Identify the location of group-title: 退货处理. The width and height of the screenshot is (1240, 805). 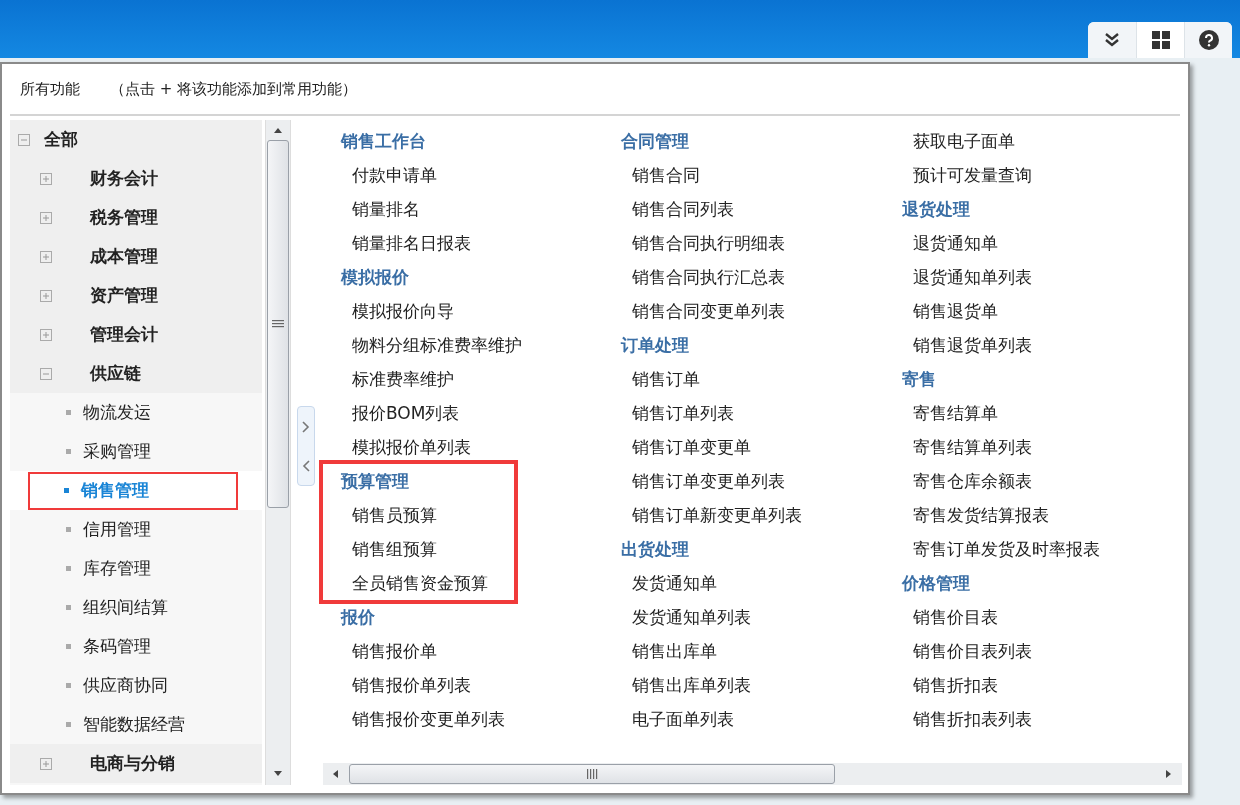
(936, 209).